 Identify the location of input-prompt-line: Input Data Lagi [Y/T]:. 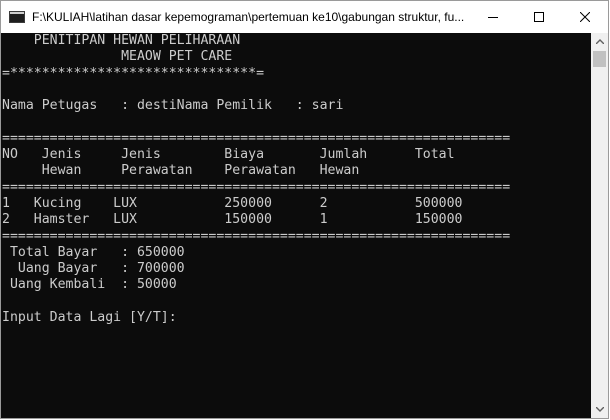
(296, 318).